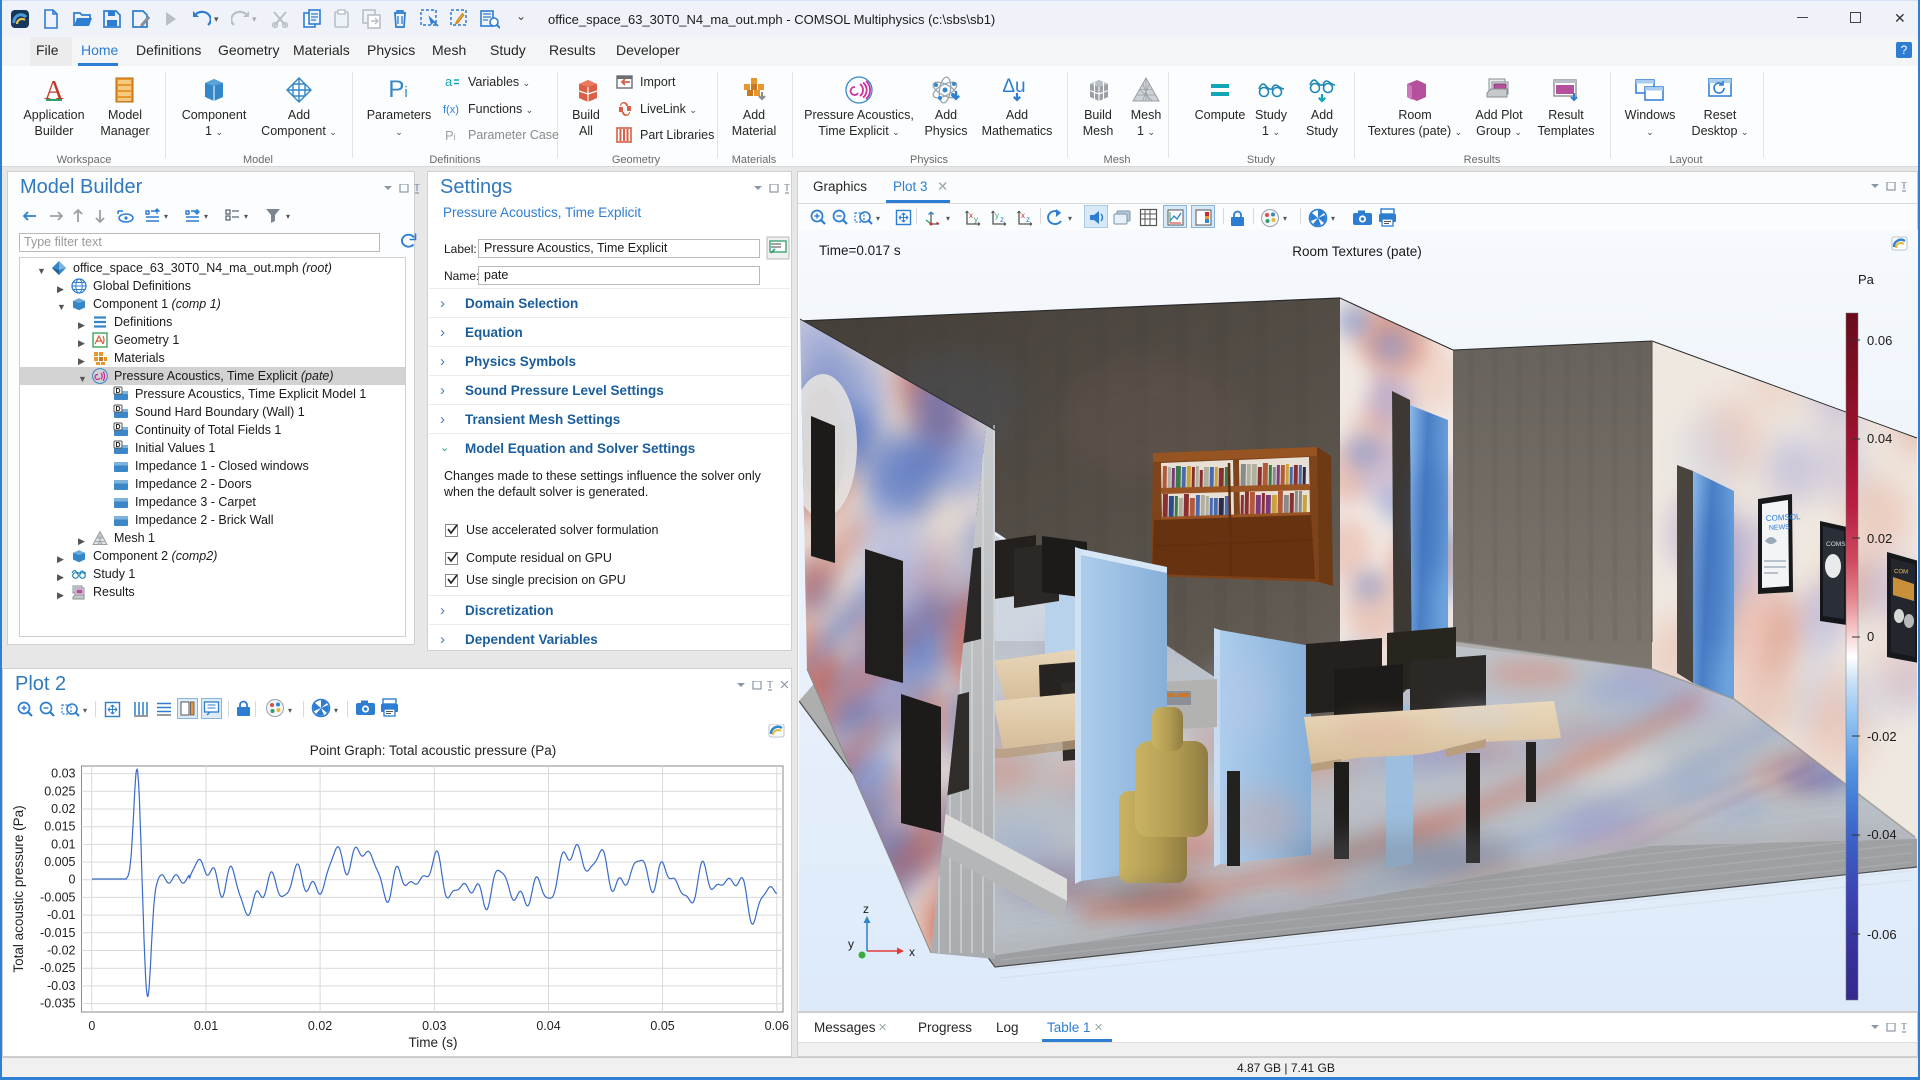  What do you see at coordinates (61, 986) in the screenshot?
I see `svg-text: -0.03` at bounding box center [61, 986].